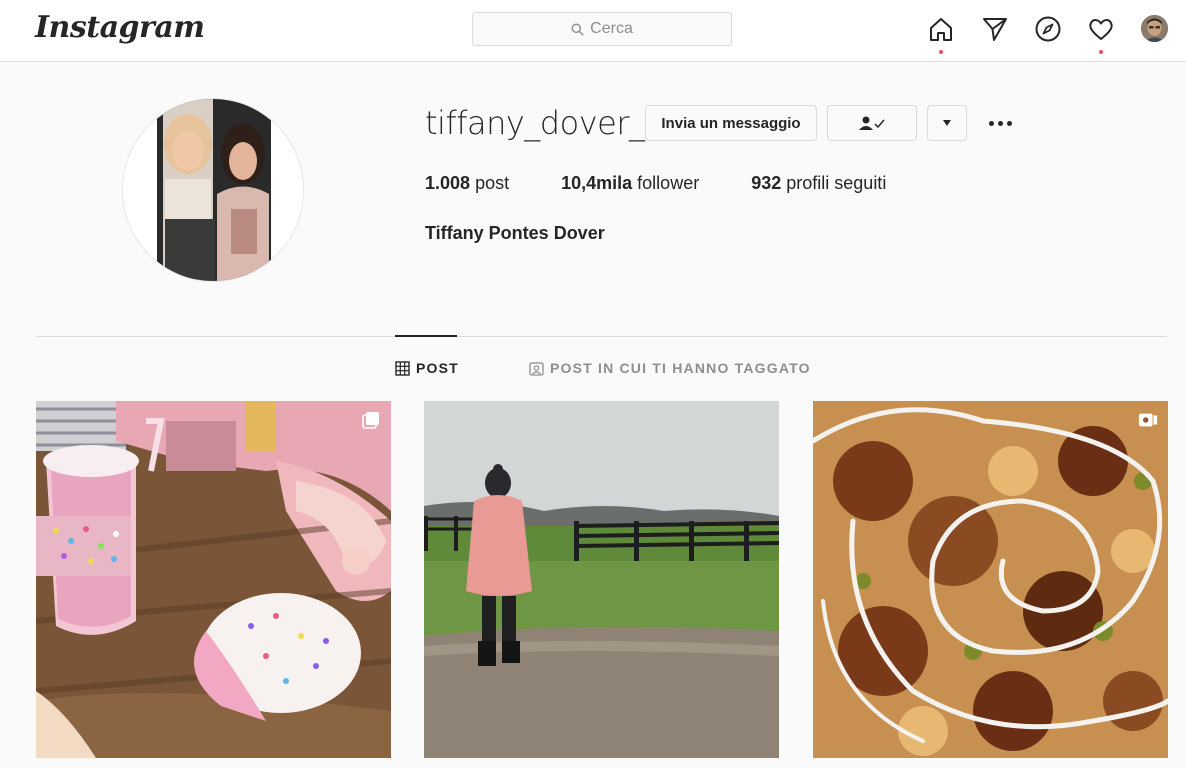  I want to click on message-button: Invia un messaggio, so click(731, 123).